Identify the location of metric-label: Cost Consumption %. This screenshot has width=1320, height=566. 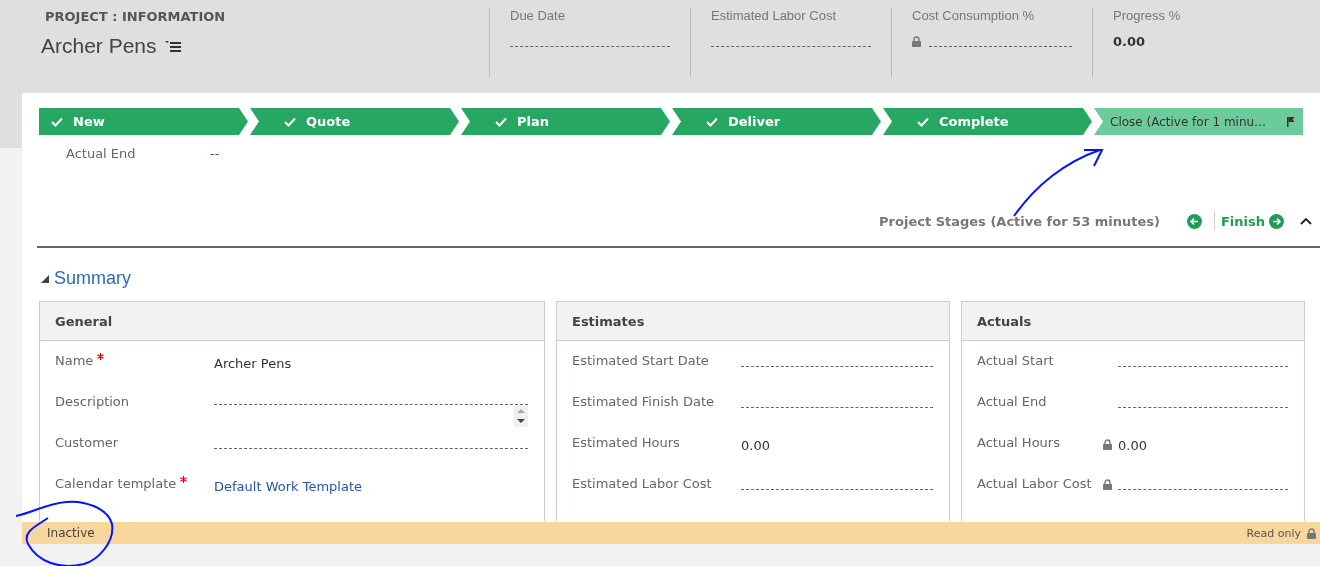
(974, 15).